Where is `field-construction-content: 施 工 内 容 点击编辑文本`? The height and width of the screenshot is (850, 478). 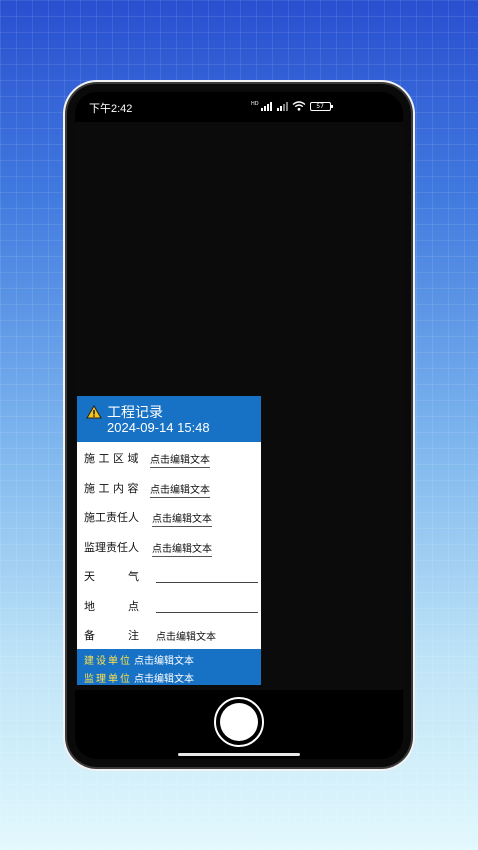 field-construction-content: 施 工 内 容 点击编辑文本 is located at coordinates (169, 488).